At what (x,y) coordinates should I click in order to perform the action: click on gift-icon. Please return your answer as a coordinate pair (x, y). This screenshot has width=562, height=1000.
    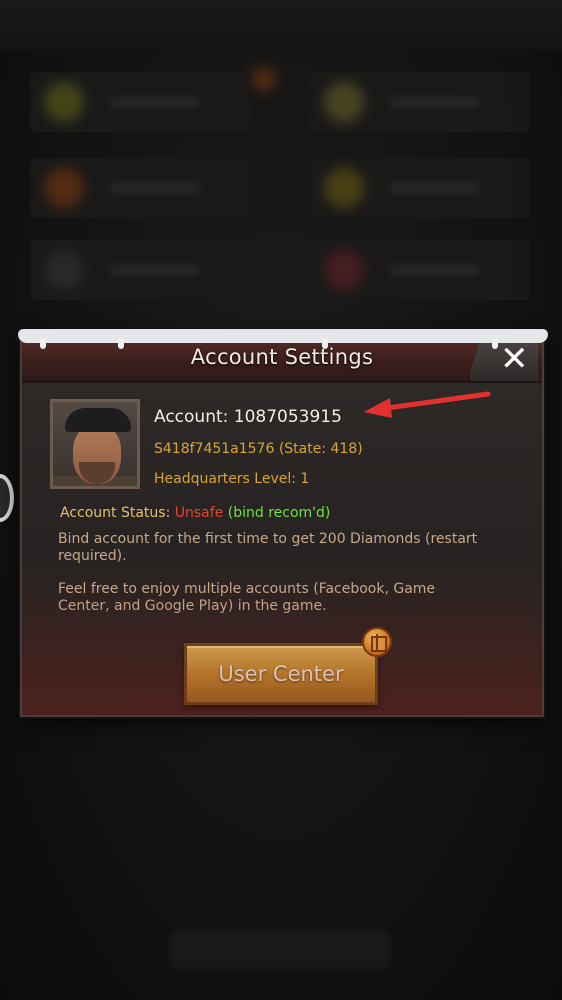
    Looking at the image, I should click on (377, 642).